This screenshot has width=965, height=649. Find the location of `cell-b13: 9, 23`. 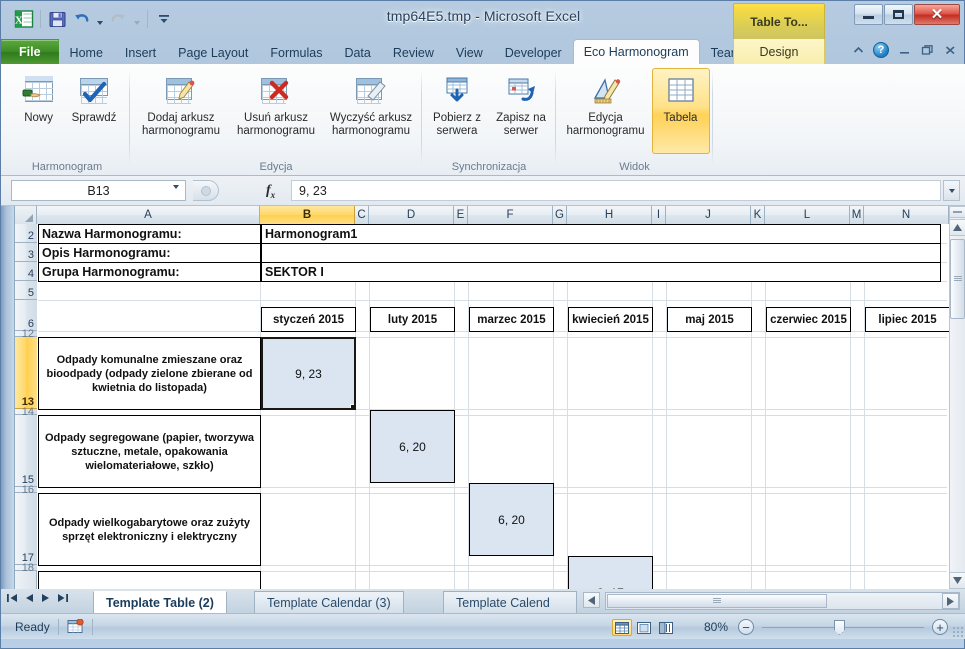

cell-b13: 9, 23 is located at coordinates (308, 373).